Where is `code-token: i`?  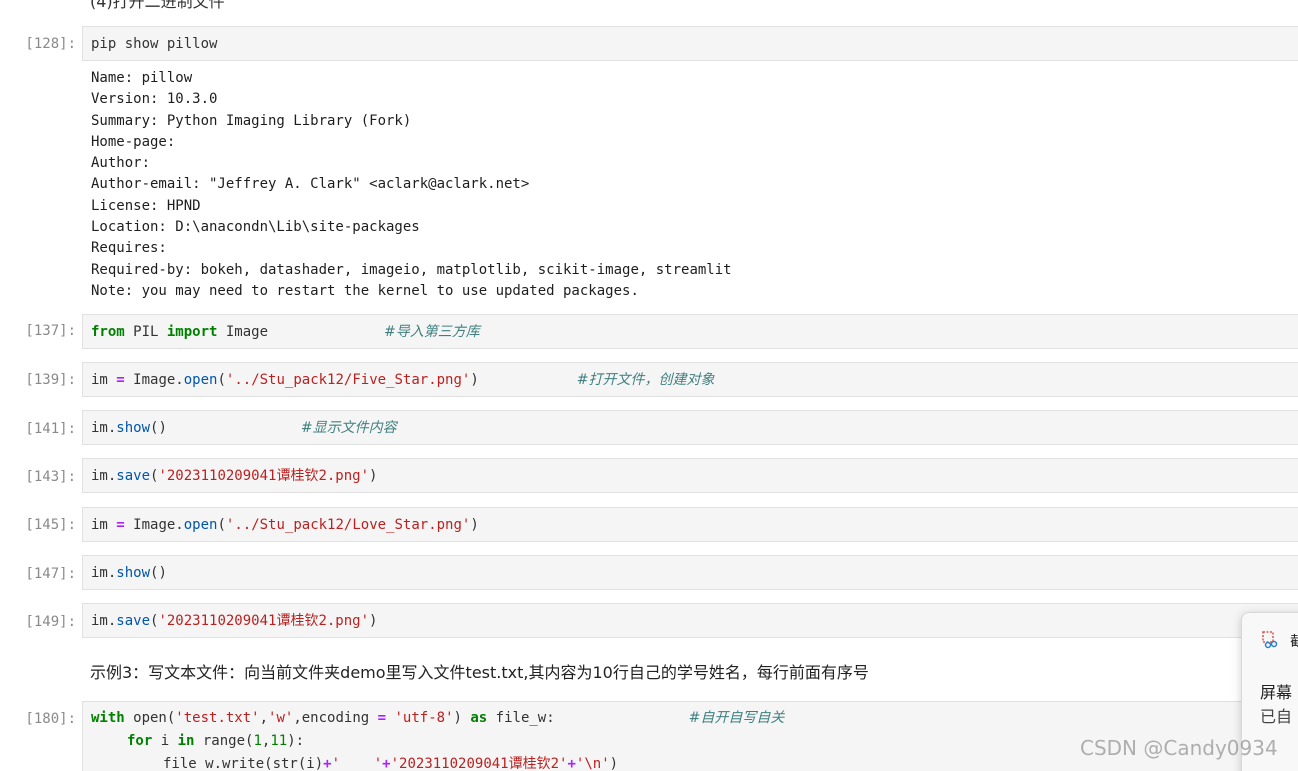
code-token: i is located at coordinates (165, 741).